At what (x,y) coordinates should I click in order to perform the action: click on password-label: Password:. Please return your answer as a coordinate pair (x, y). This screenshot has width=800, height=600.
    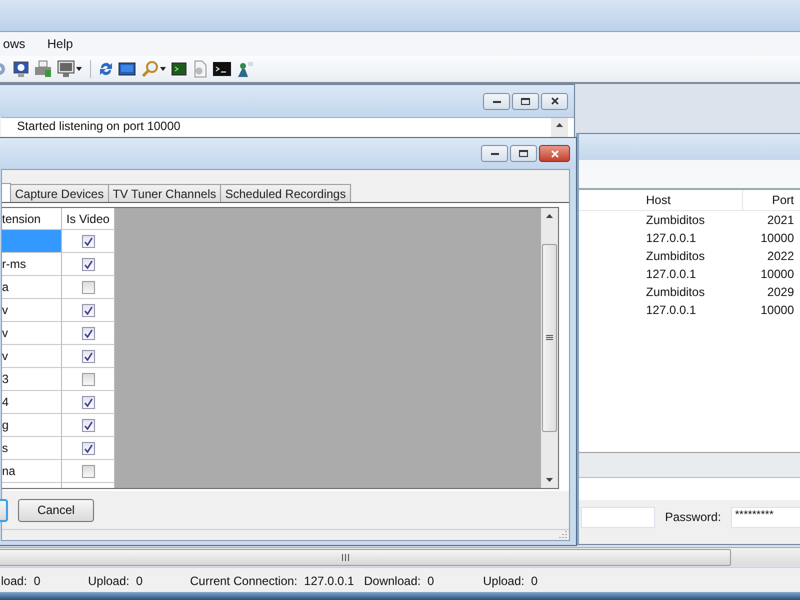
    Looking at the image, I should click on (693, 517).